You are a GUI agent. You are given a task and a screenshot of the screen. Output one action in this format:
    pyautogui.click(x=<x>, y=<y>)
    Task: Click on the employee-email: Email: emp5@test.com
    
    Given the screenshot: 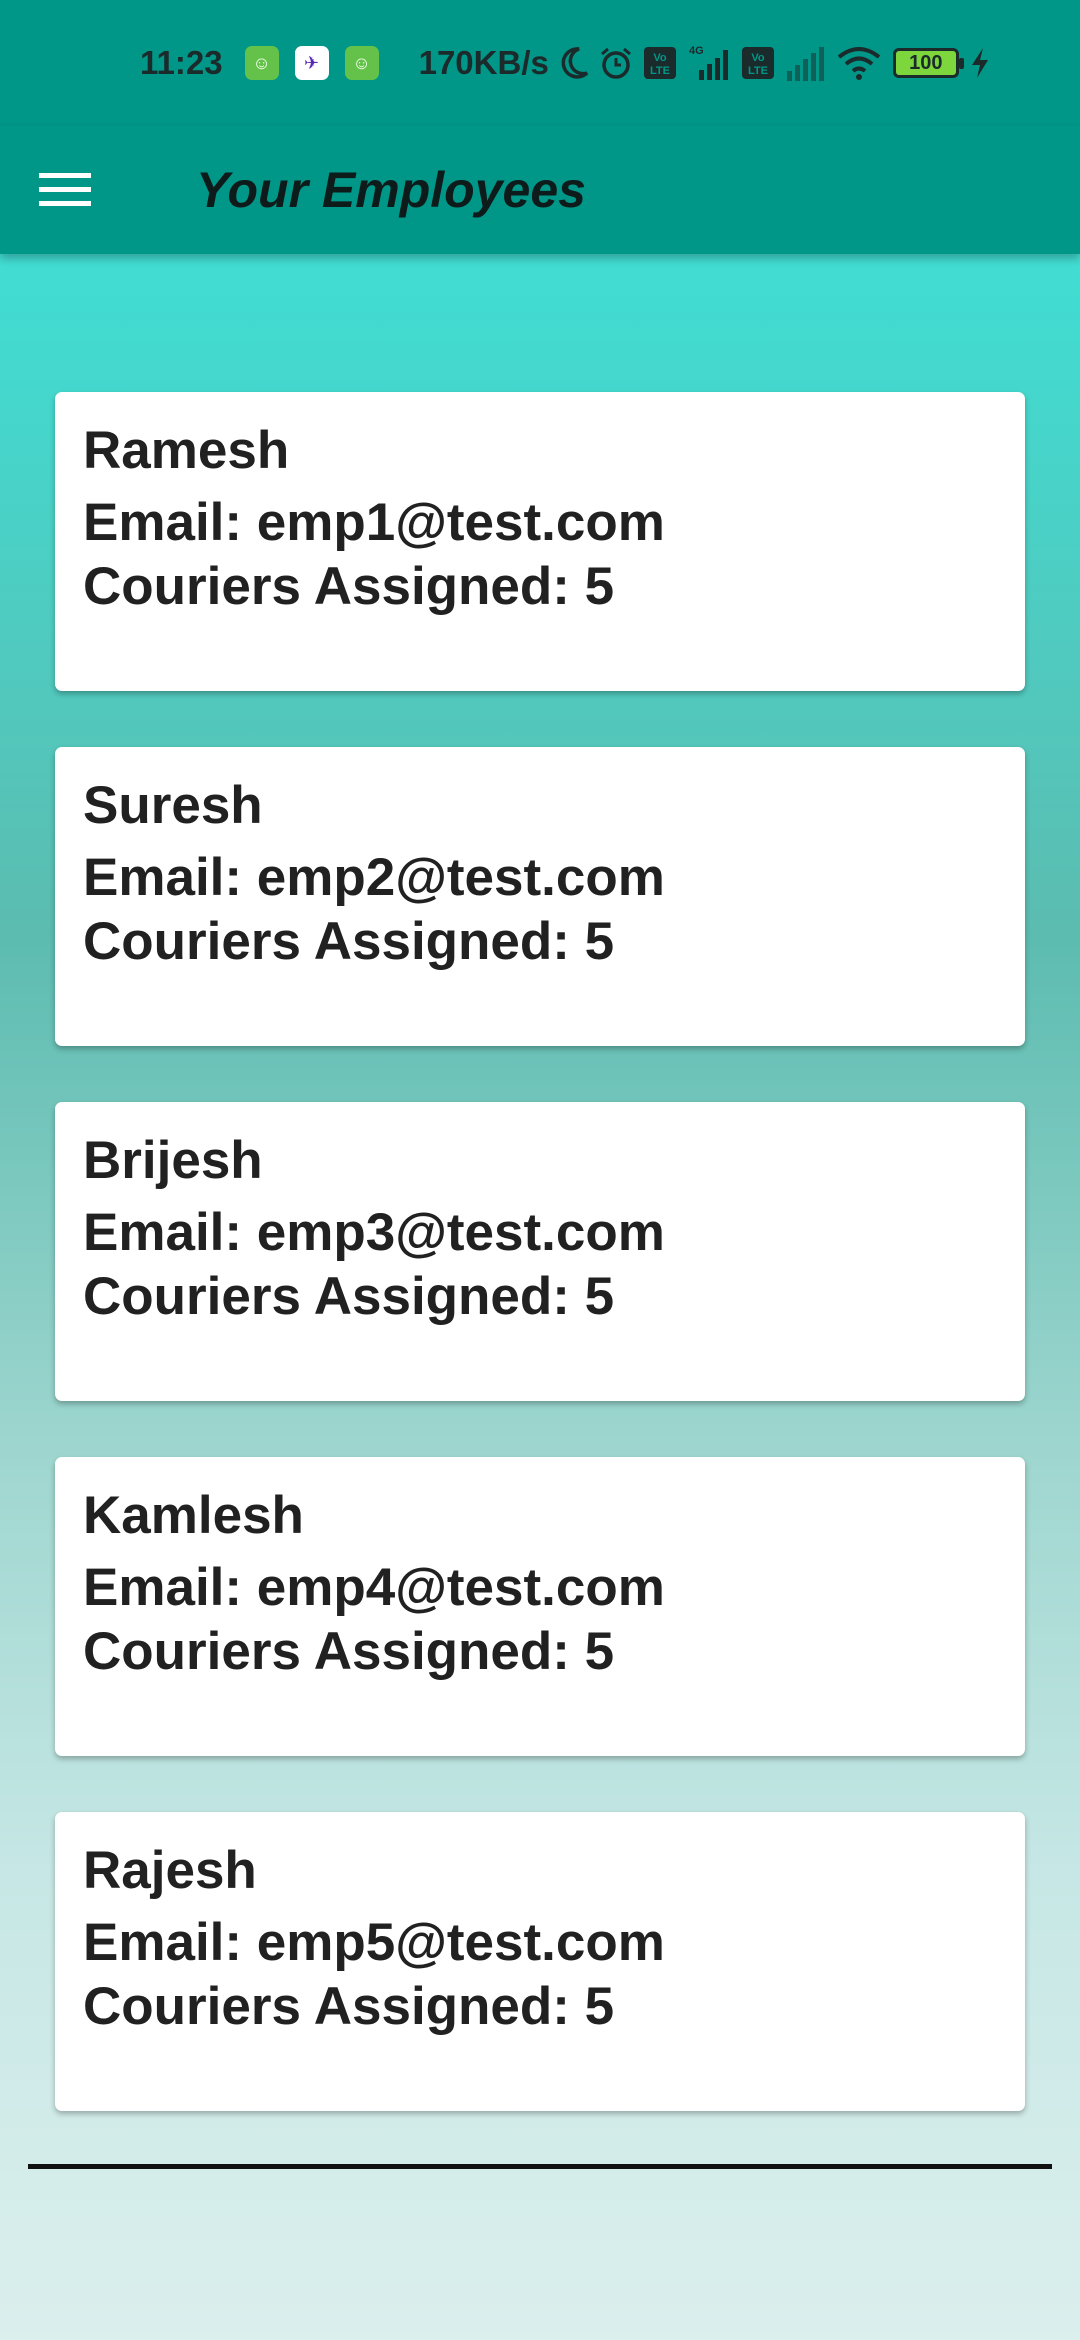 What is the action you would take?
    pyautogui.click(x=374, y=1942)
    